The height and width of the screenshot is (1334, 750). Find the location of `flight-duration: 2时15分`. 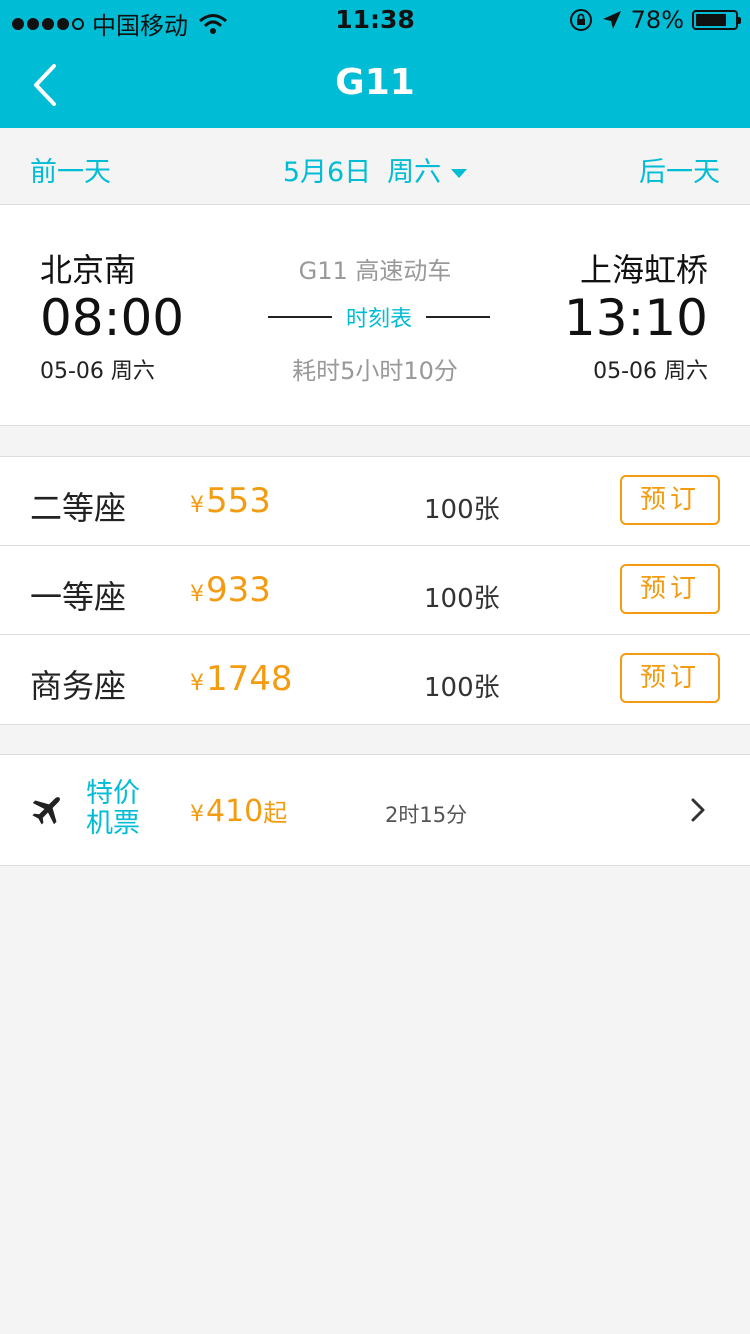

flight-duration: 2时15分 is located at coordinates (426, 815).